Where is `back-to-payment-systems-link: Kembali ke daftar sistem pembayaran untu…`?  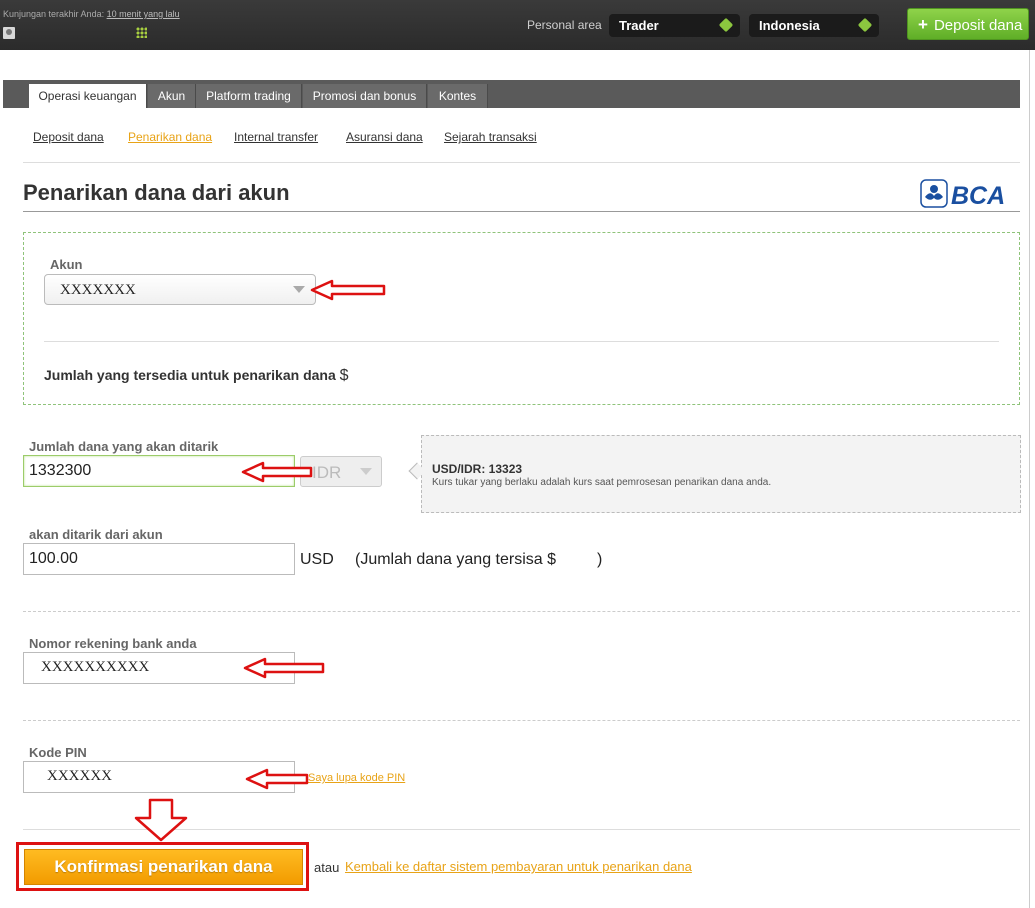
back-to-payment-systems-link: Kembali ke daftar sistem pembayaran untu… is located at coordinates (518, 866).